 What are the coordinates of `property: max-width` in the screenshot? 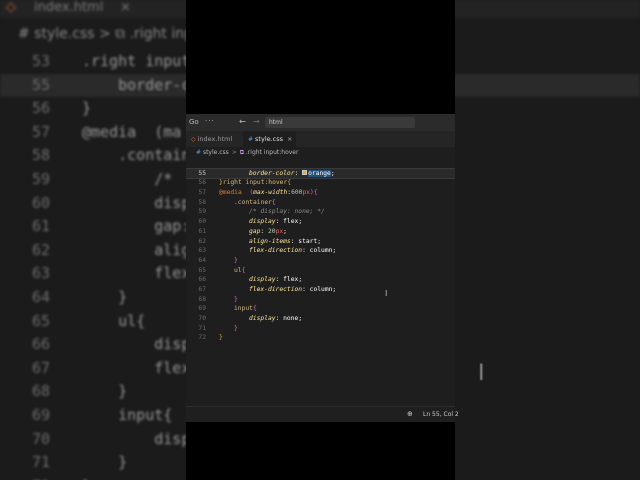 It's located at (270, 193).